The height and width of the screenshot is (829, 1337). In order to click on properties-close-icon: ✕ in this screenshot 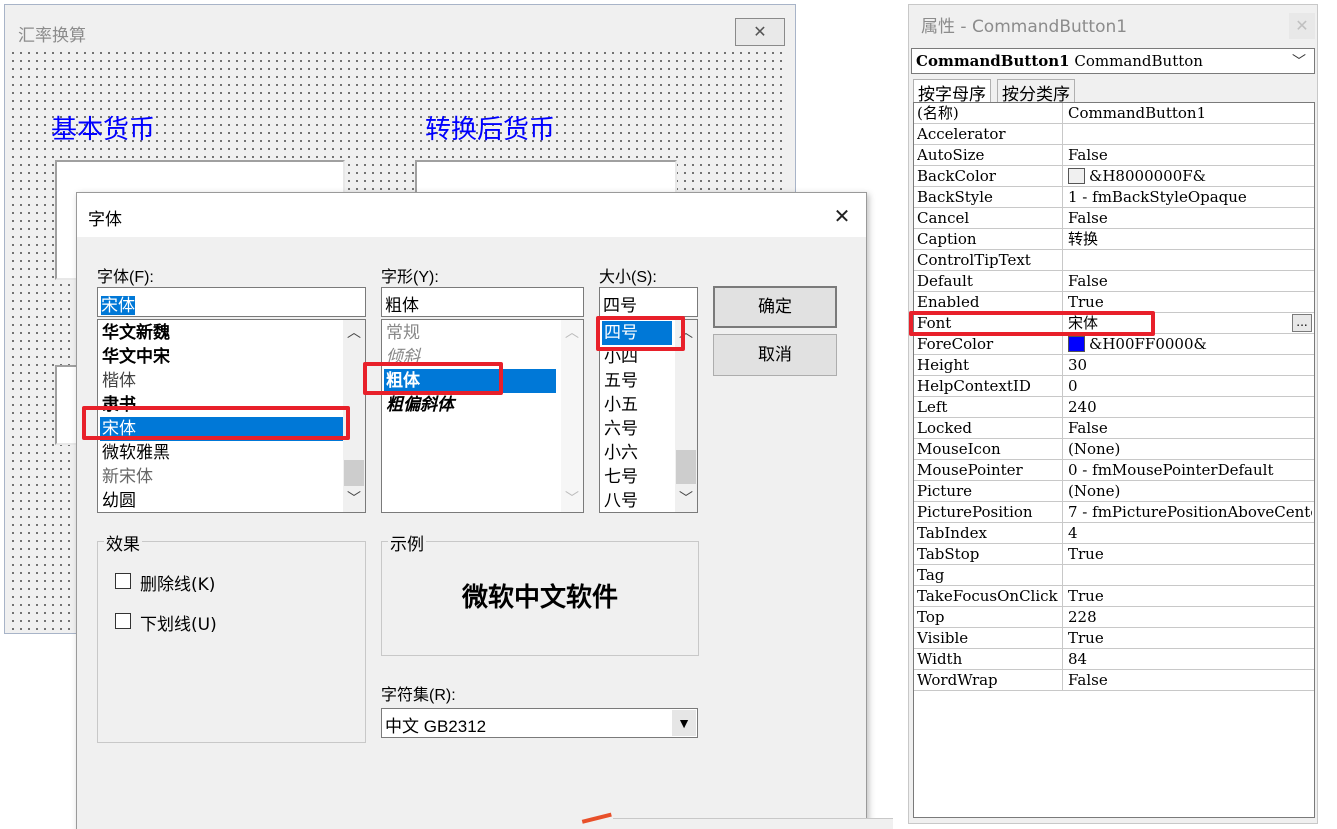, I will do `click(1302, 26)`.